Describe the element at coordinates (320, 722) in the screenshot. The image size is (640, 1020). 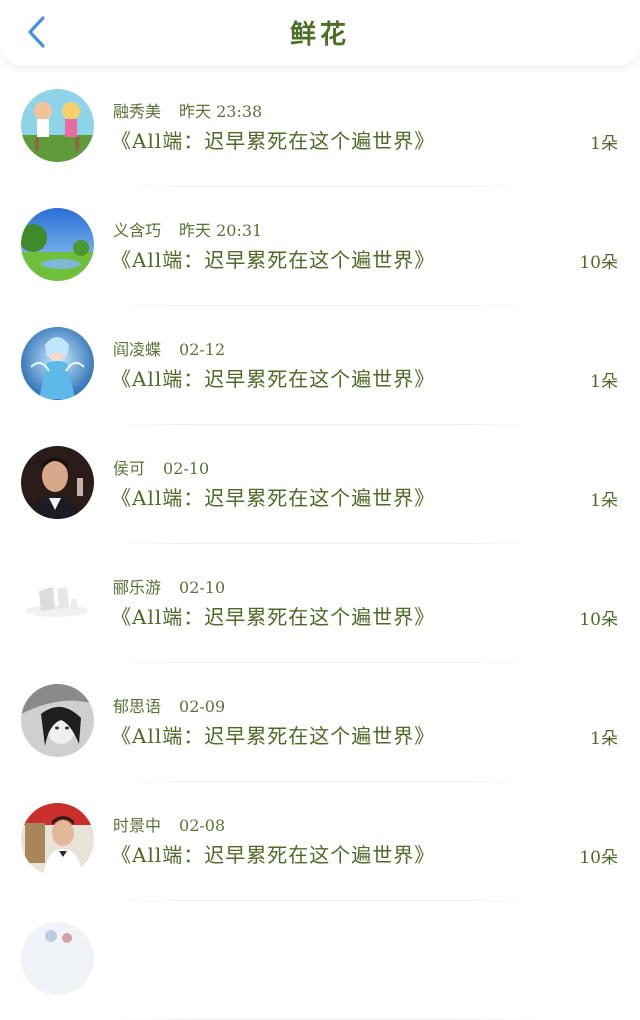
I see `list-item: 郁思语 02-09 《All端：迟早累死在这个遍世界》 1朵` at that location.